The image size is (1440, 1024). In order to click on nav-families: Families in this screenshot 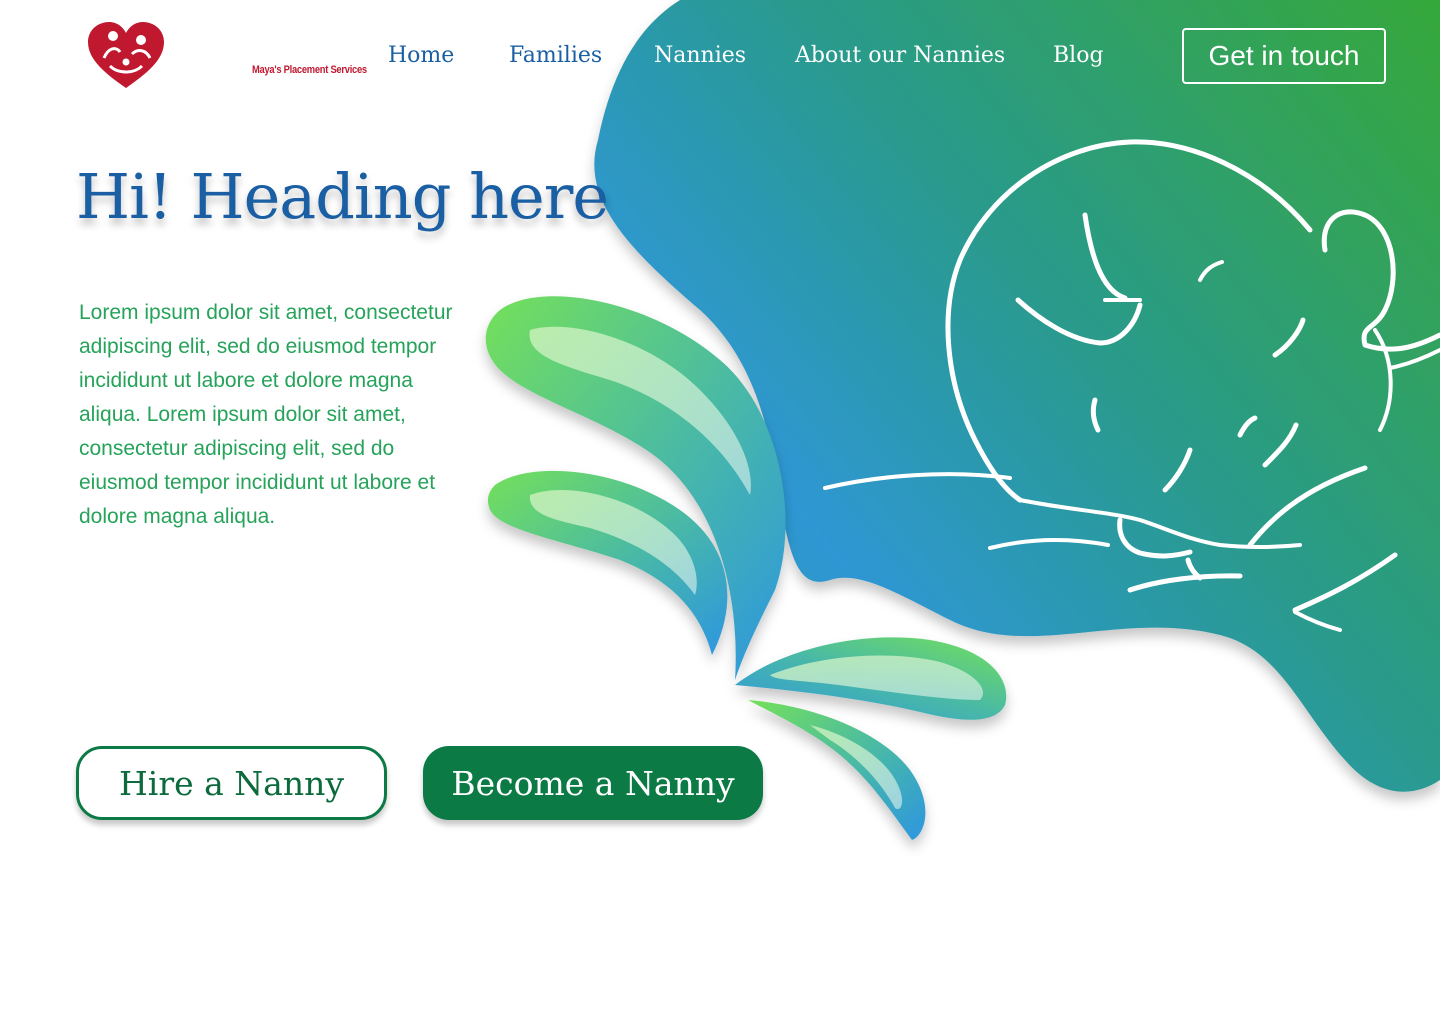, I will do `click(555, 56)`.